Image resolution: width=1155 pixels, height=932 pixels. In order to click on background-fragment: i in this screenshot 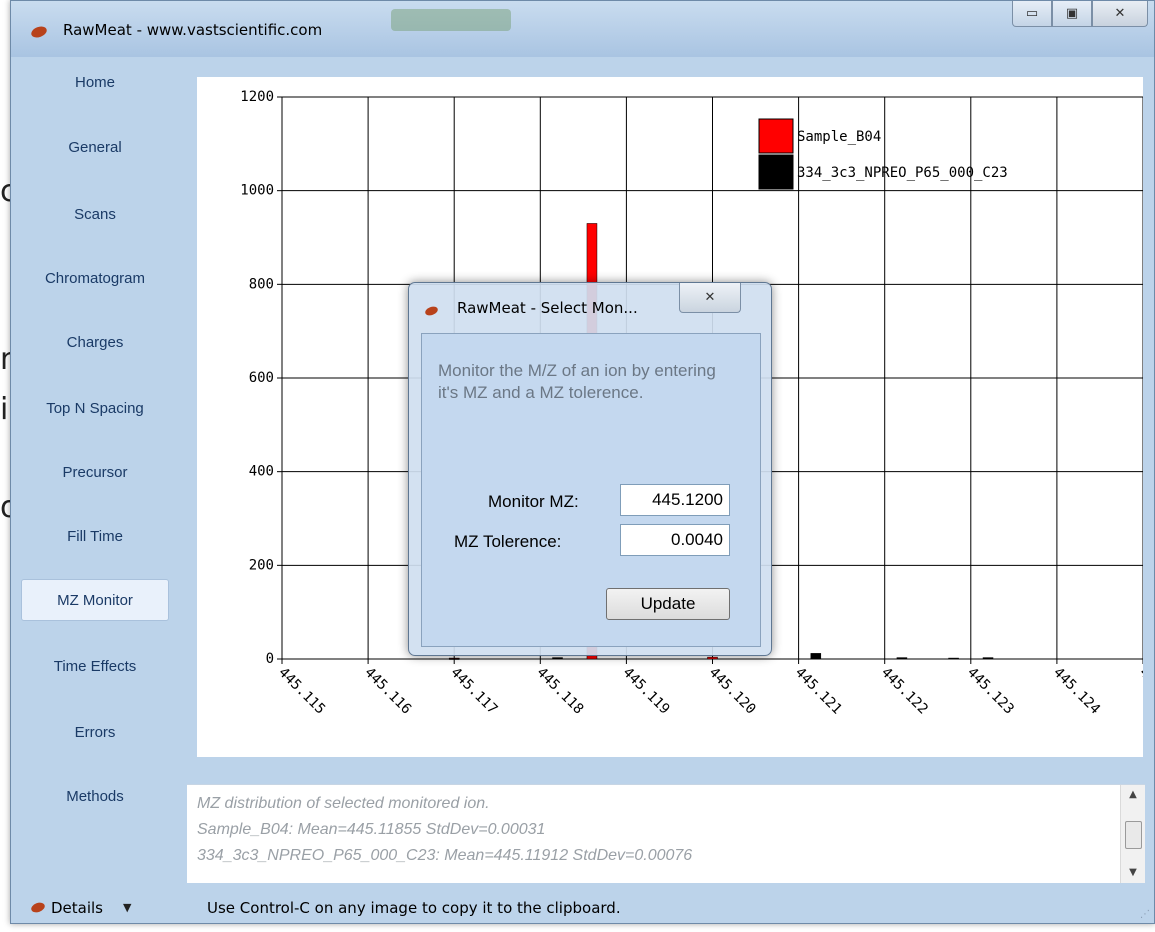, I will do `click(4, 409)`.